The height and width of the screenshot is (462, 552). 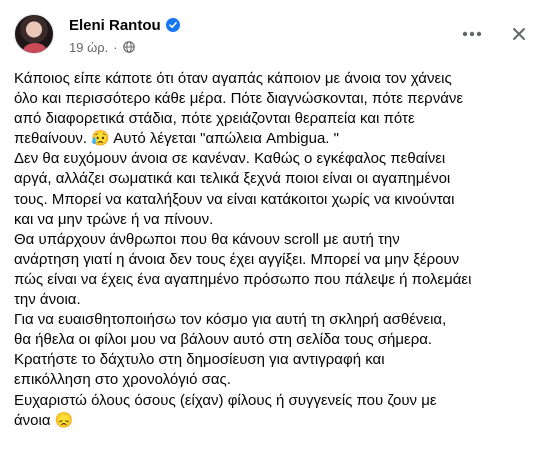 What do you see at coordinates (519, 34) in the screenshot?
I see `close-icon` at bounding box center [519, 34].